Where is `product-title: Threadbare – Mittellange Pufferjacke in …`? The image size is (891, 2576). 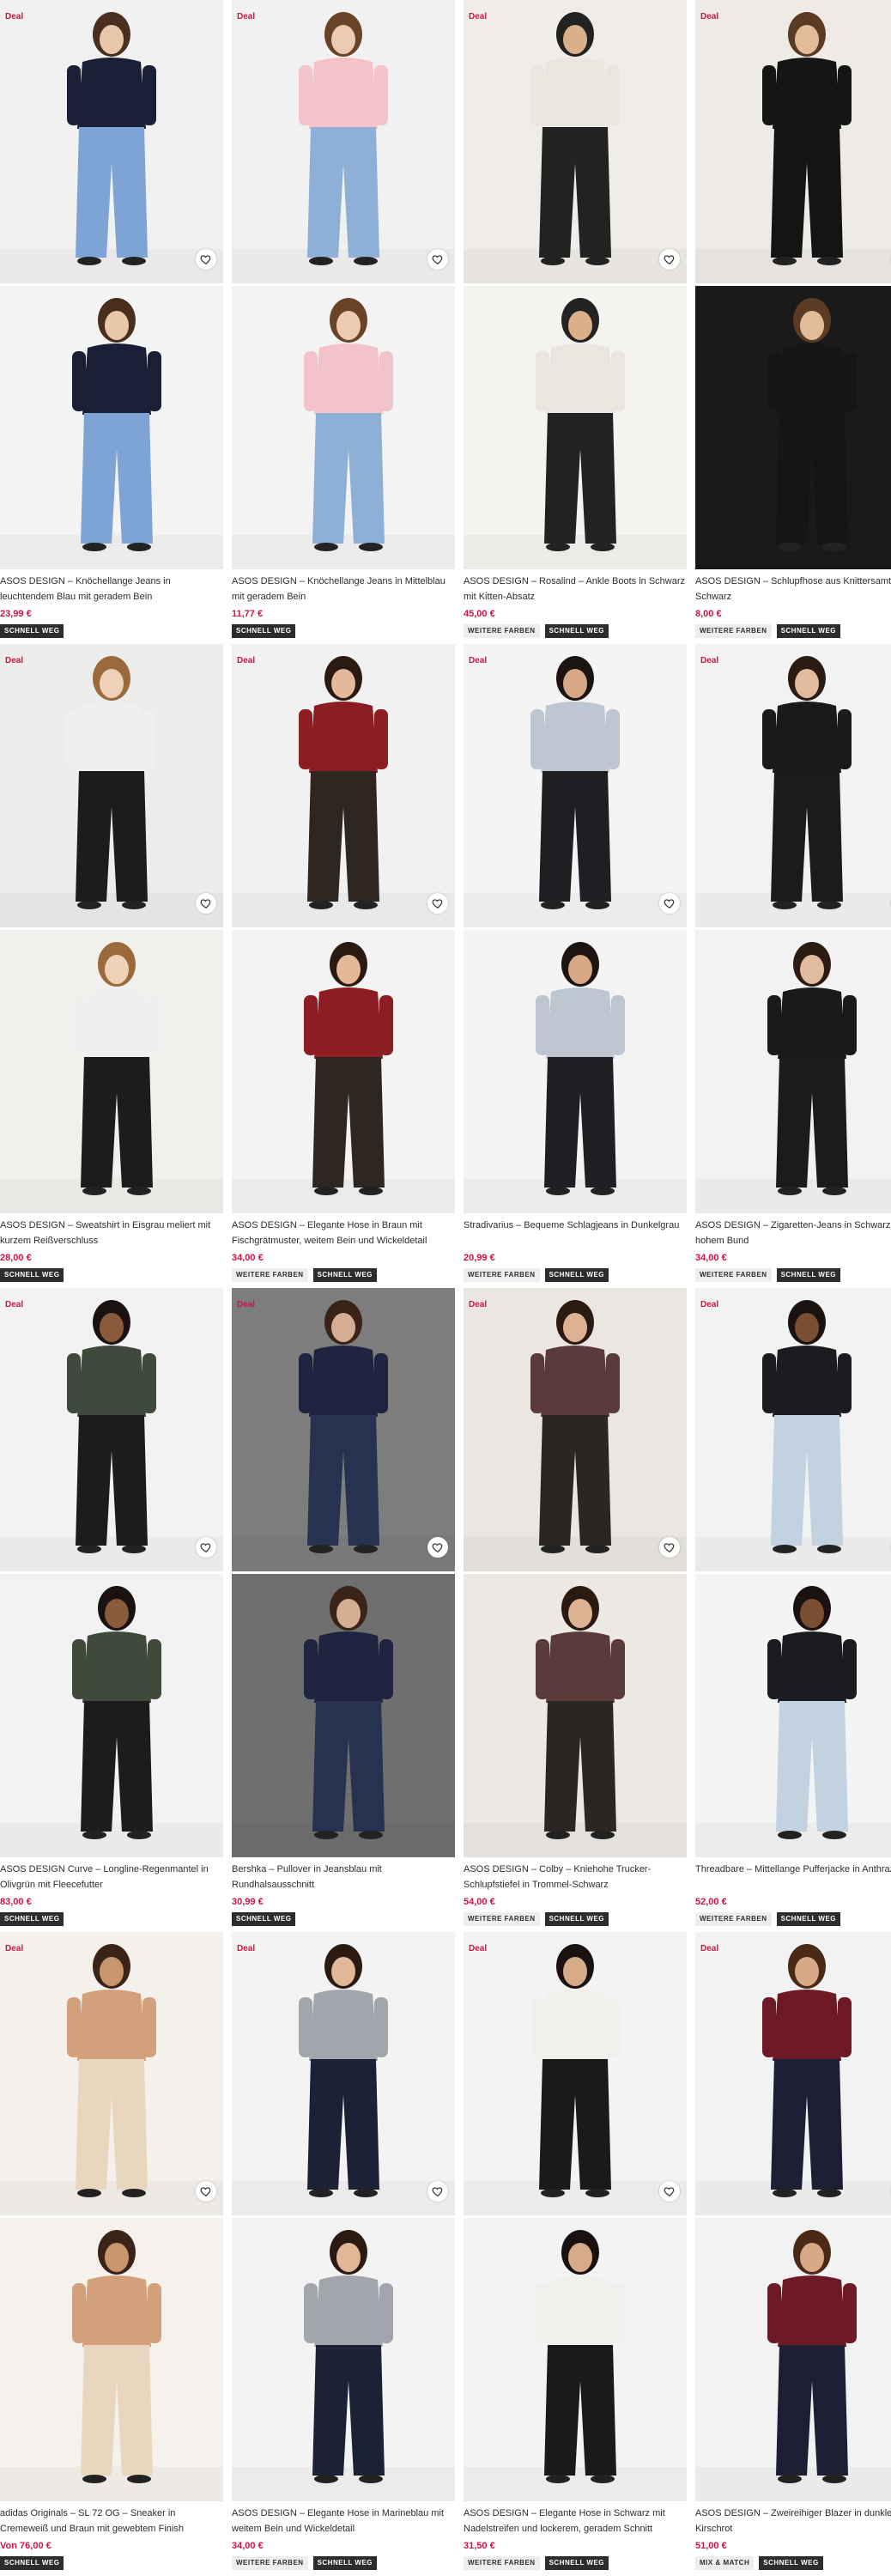 product-title: Threadbare – Mittellange Pufferjacke in … is located at coordinates (793, 1878).